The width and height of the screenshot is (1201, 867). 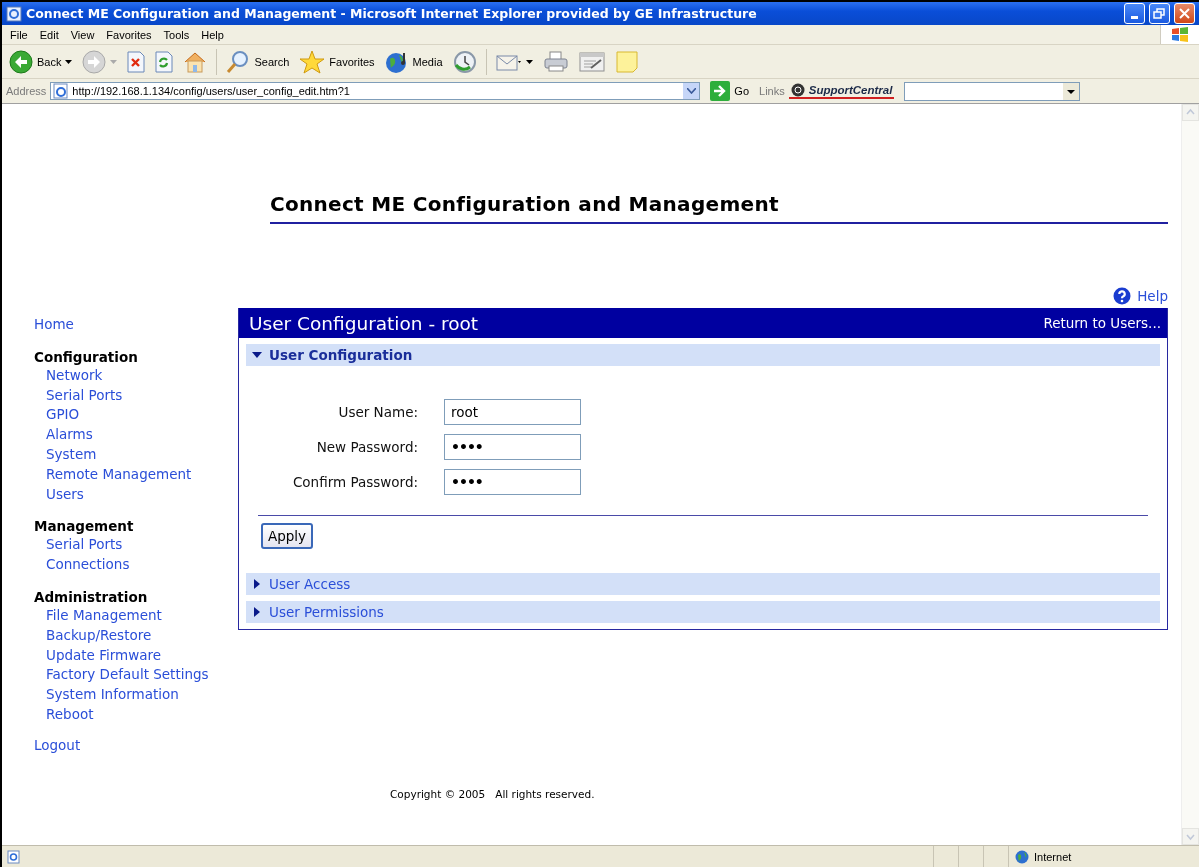 What do you see at coordinates (41, 61) in the screenshot?
I see `back-button: Back` at bounding box center [41, 61].